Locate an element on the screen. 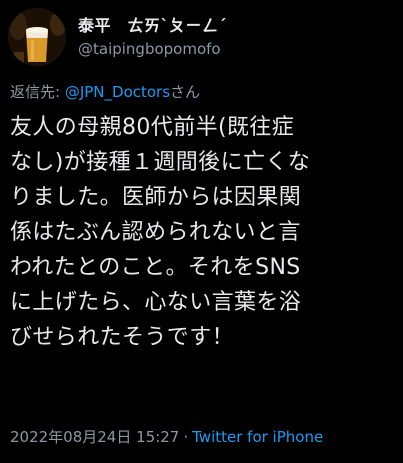  reply-suffix: さん is located at coordinates (185, 92).